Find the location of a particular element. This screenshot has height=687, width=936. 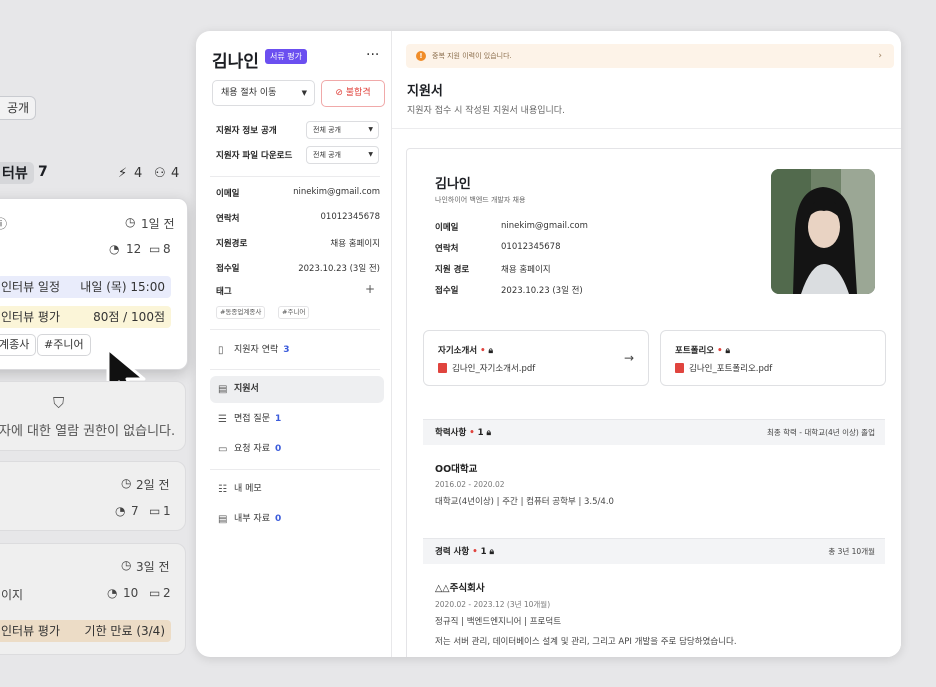

column-stat-b: 4 is located at coordinates (175, 173).